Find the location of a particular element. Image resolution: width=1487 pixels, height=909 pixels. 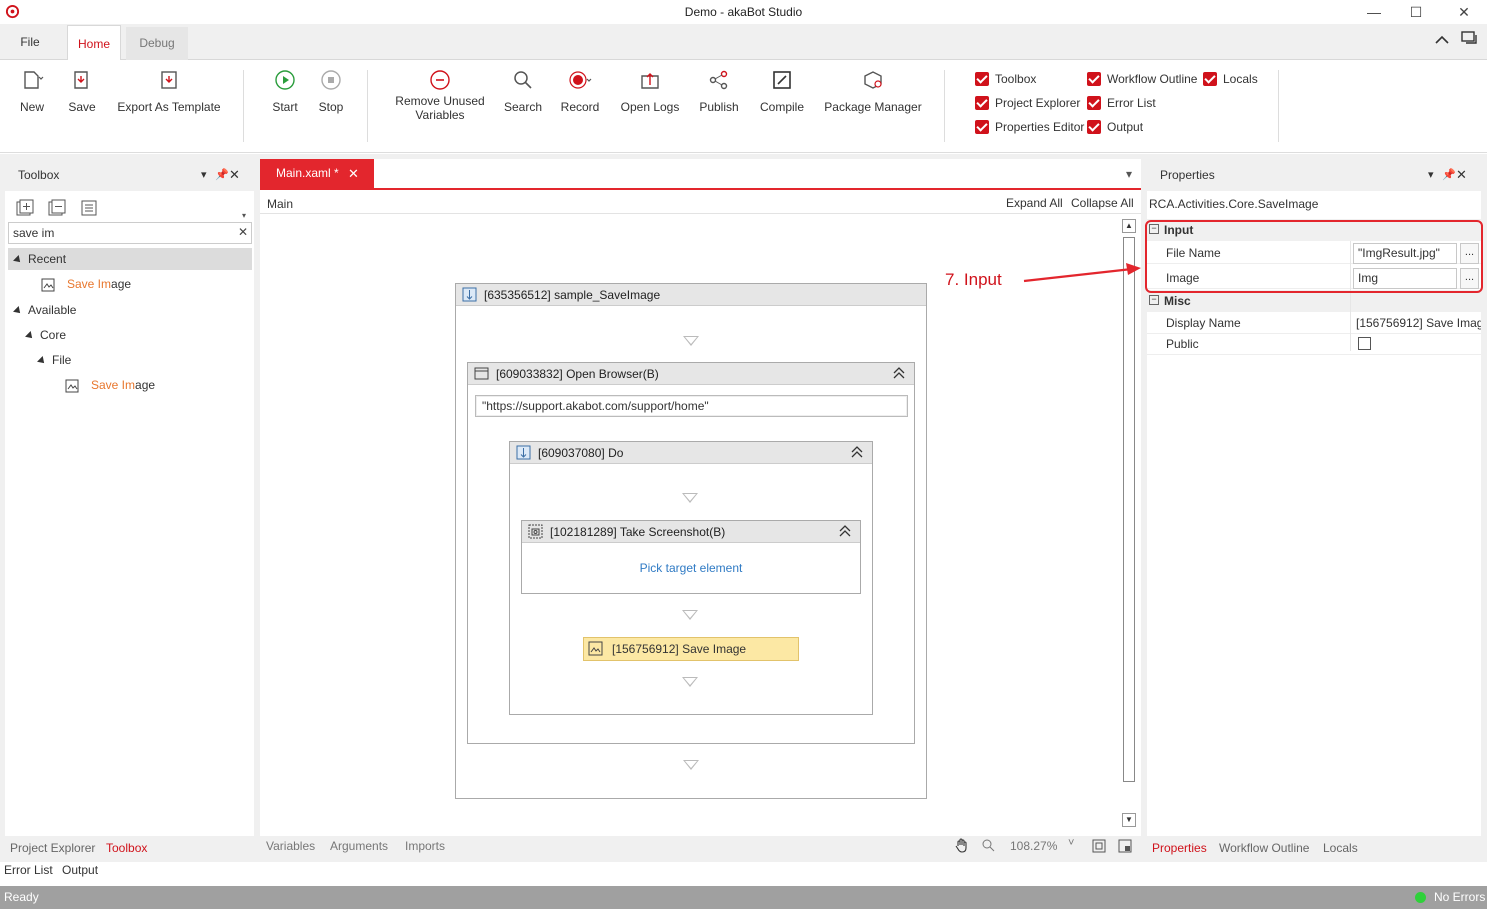

bottom-tab-locals: Locals is located at coordinates (1340, 848).